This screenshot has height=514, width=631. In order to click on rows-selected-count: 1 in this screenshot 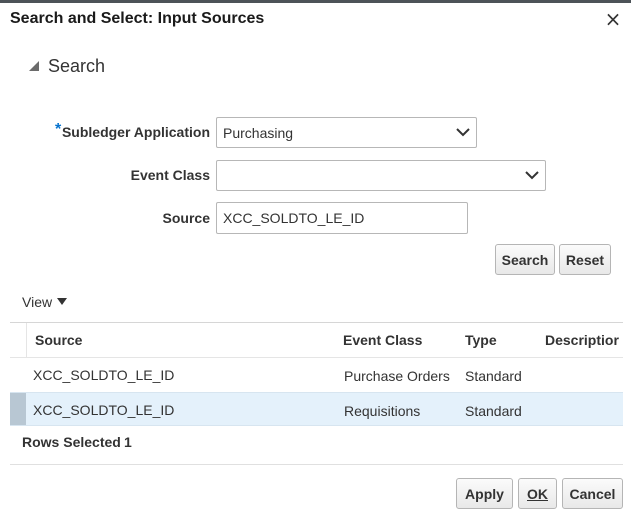, I will do `click(128, 442)`.